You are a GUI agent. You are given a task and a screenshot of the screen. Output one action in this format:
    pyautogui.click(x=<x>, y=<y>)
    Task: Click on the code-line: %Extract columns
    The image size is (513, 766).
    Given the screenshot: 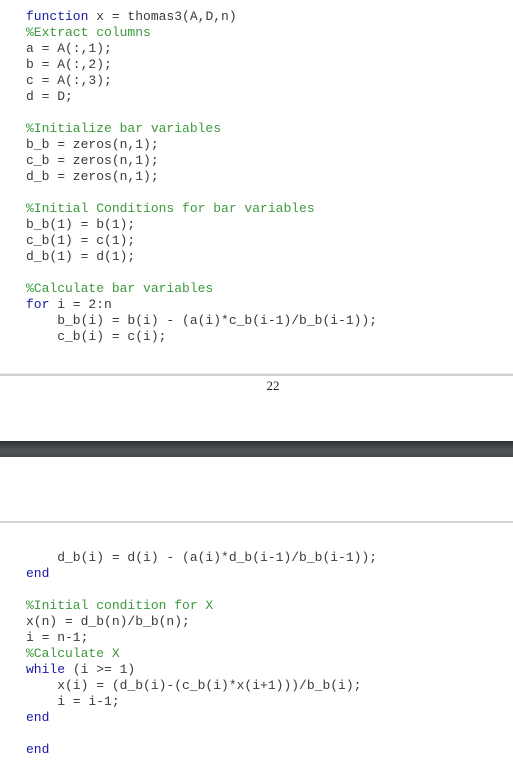 What is the action you would take?
    pyautogui.click(x=201, y=33)
    